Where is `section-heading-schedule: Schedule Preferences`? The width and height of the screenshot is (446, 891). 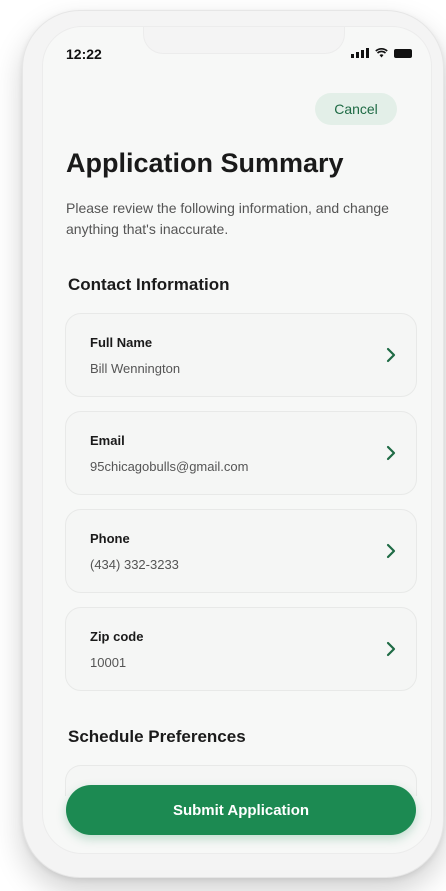
section-heading-schedule: Schedule Preferences is located at coordinates (157, 736).